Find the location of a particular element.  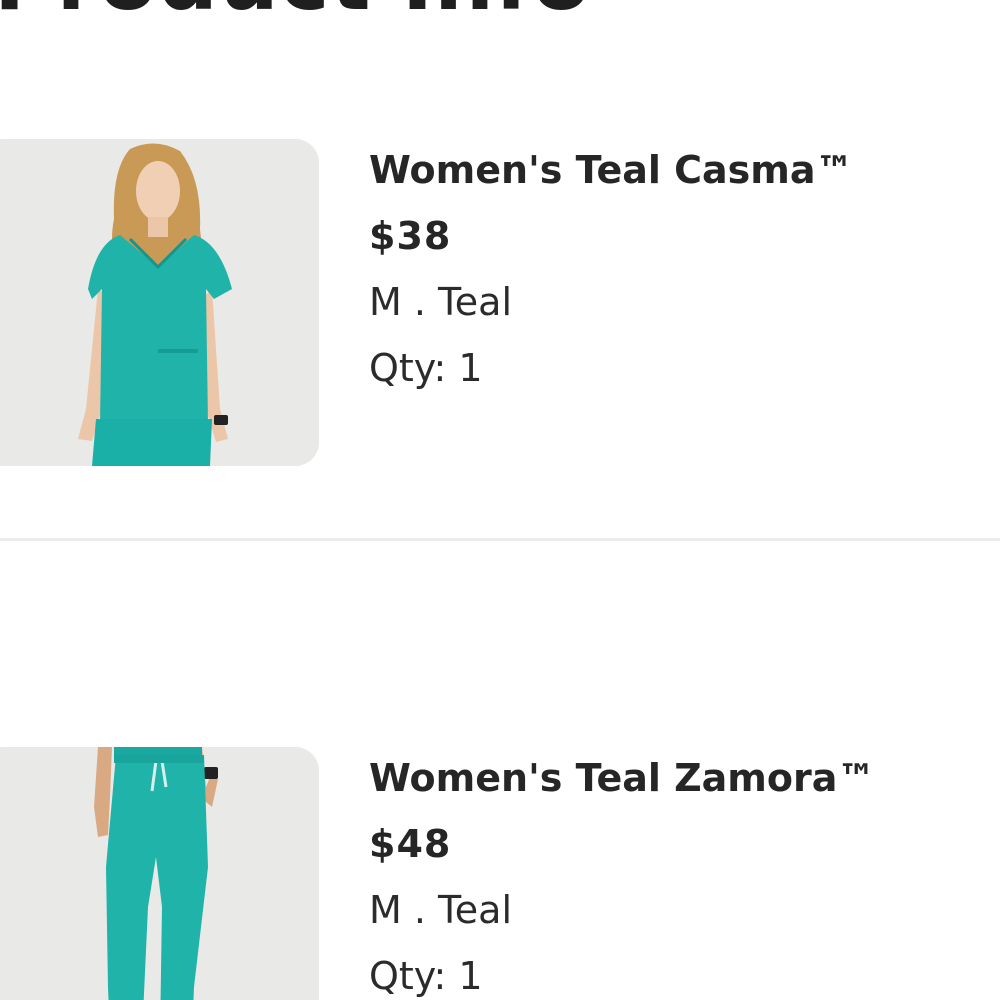

jogger-pants-illustration is located at coordinates (159, 873).